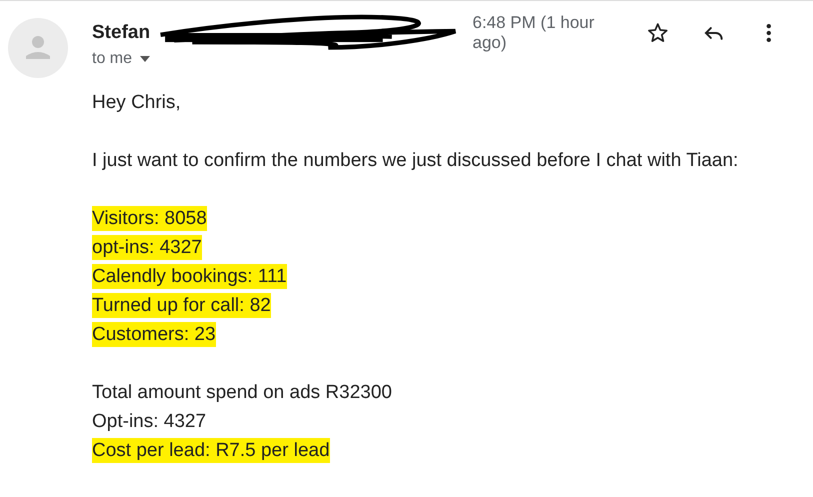 The width and height of the screenshot is (813, 497). I want to click on recipient-dropdown: to me, so click(121, 59).